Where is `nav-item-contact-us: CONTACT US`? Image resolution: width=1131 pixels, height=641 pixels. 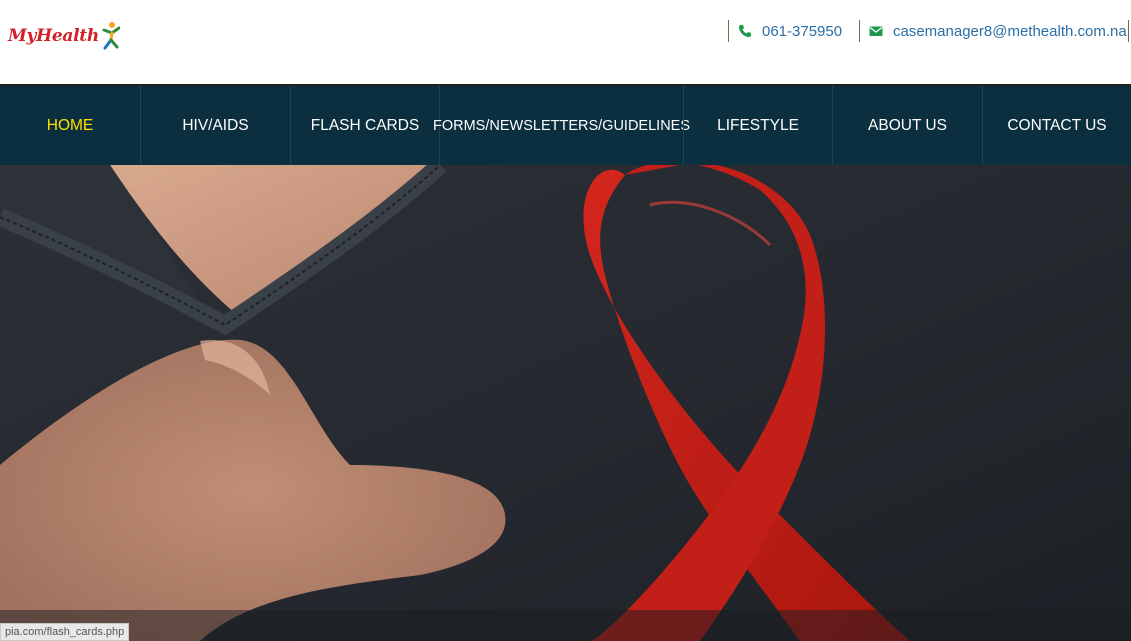 nav-item-contact-us: CONTACT US is located at coordinates (1056, 125).